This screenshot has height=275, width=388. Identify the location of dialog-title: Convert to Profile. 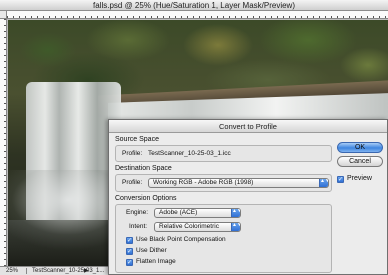
(248, 126).